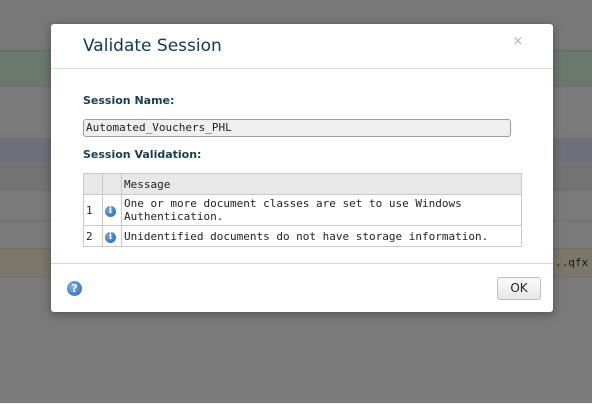  I want to click on dialog-footer: ? OK, so click(302, 288).